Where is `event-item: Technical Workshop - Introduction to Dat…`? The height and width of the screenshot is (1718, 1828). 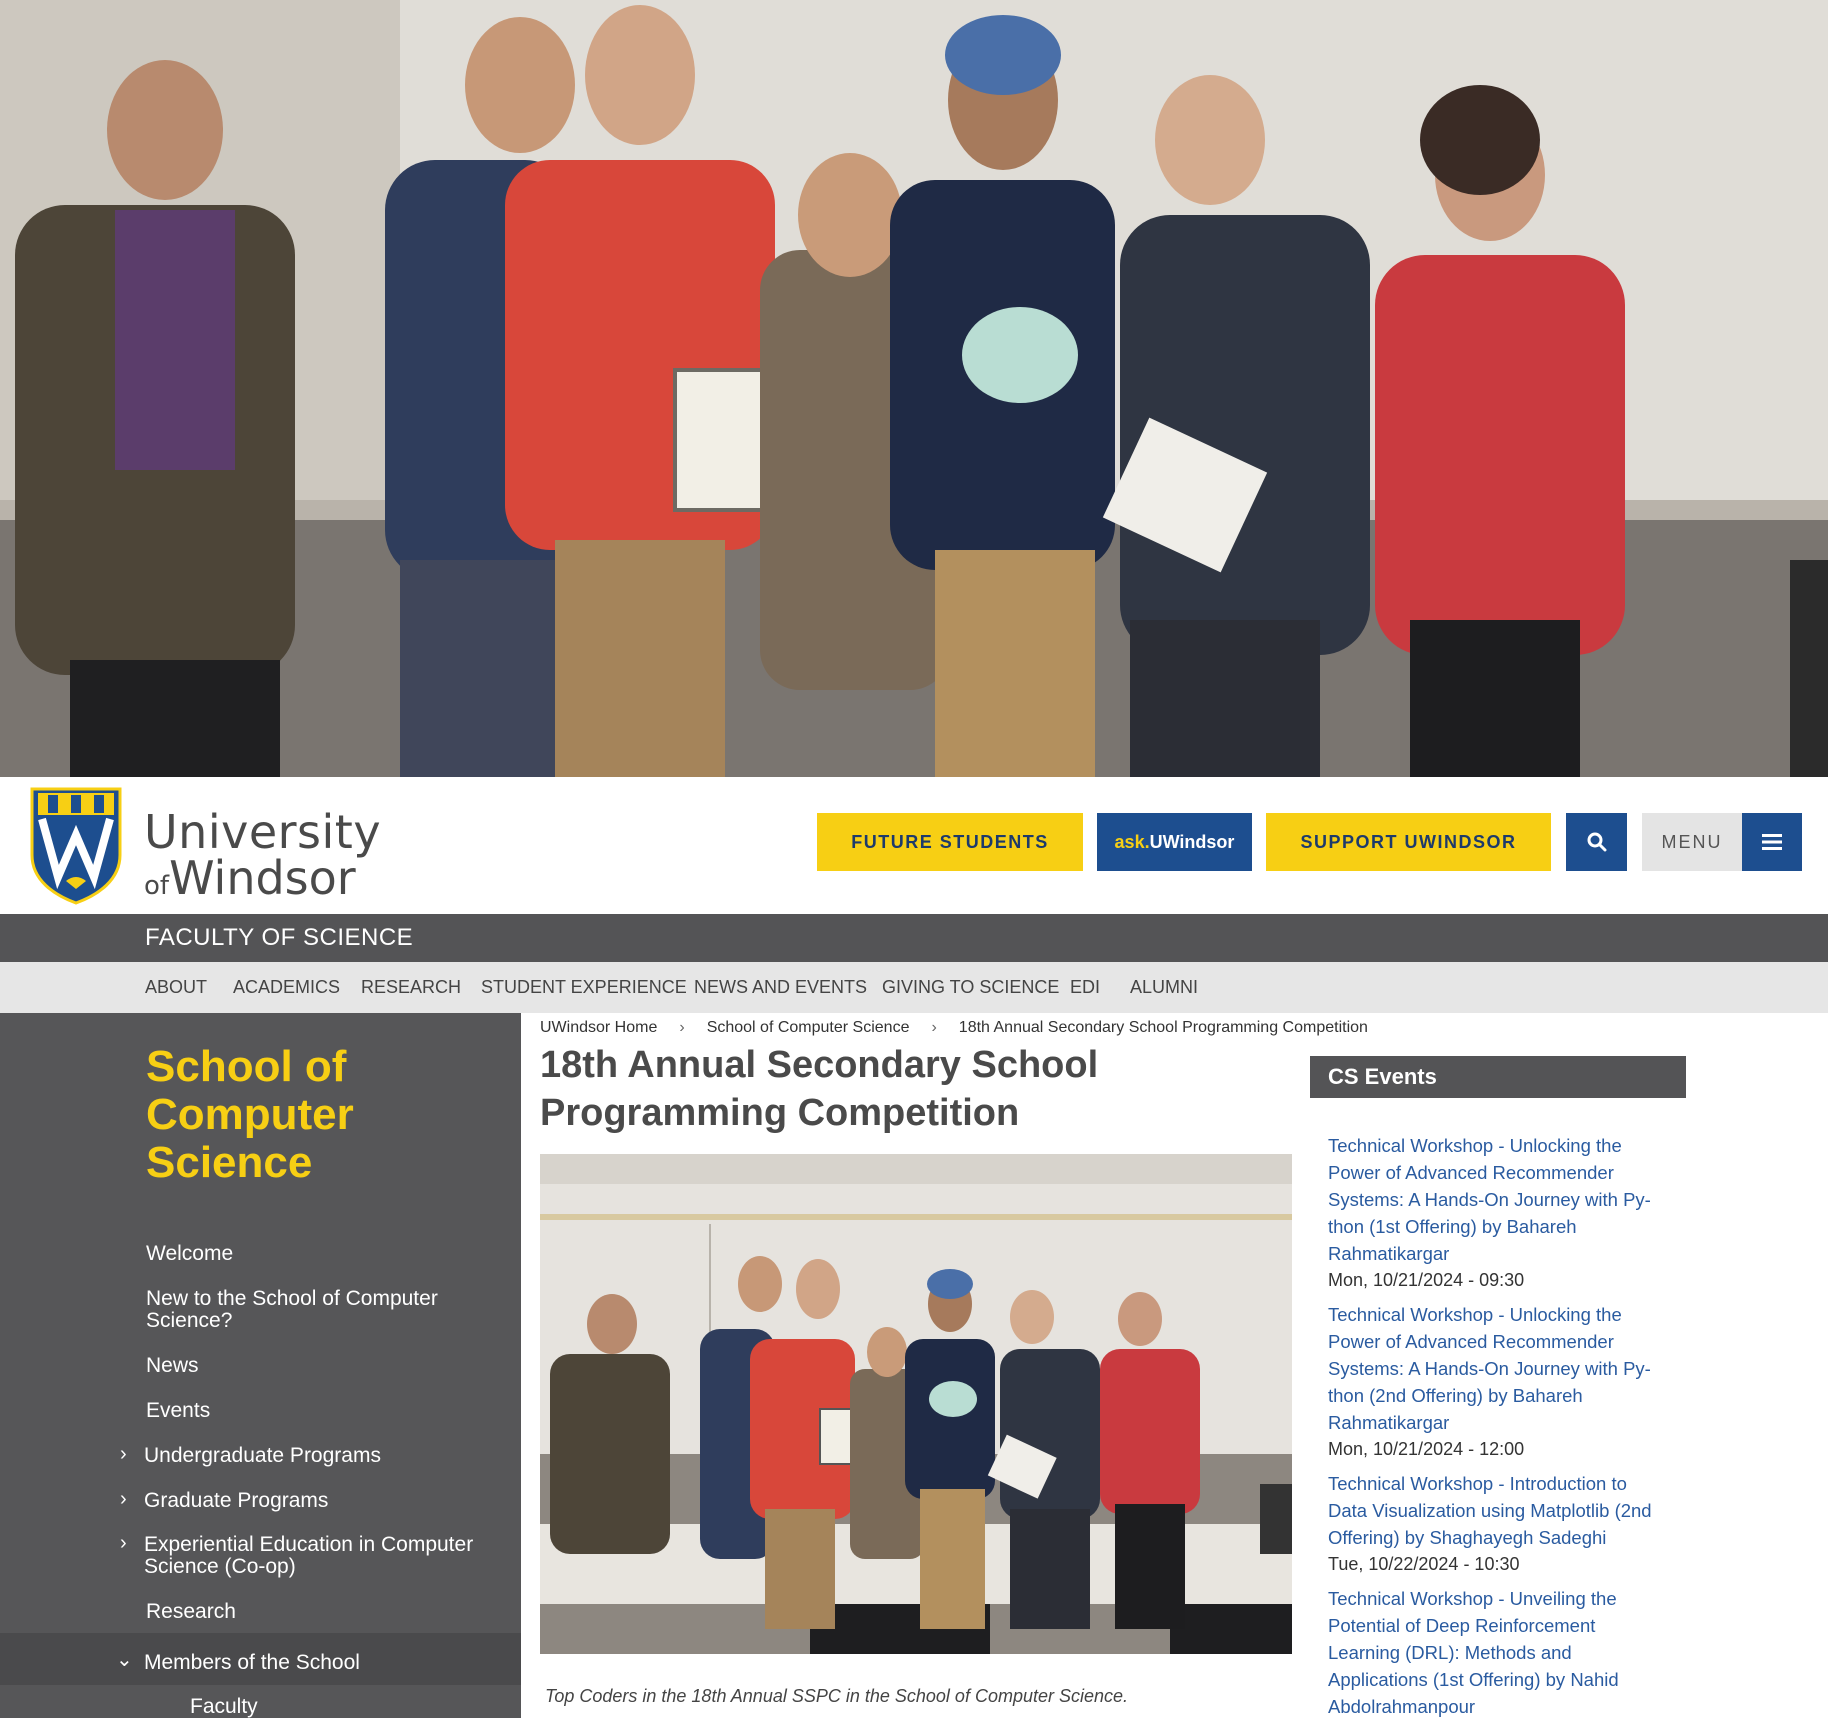
event-item: Technical Workshop - Introduction to Dat… is located at coordinates (1498, 1523).